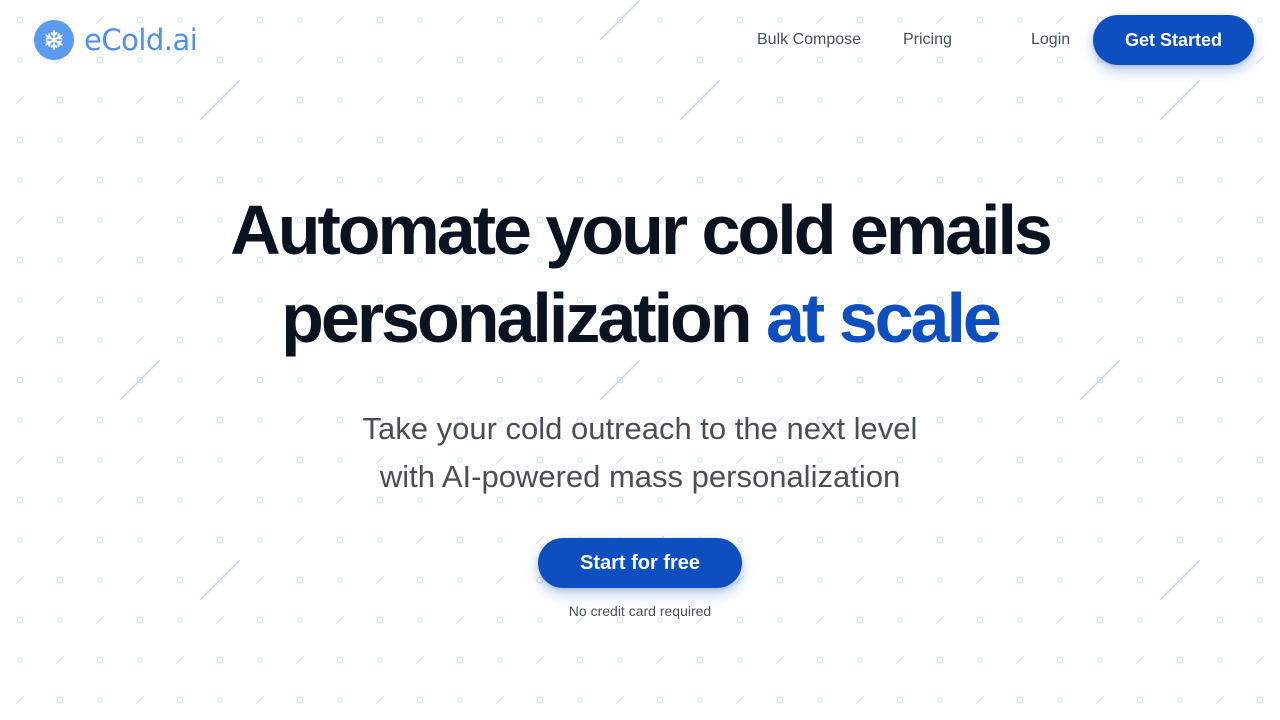 This screenshot has width=1280, height=720. What do you see at coordinates (1050, 40) in the screenshot?
I see `nav-link-login: Login` at bounding box center [1050, 40].